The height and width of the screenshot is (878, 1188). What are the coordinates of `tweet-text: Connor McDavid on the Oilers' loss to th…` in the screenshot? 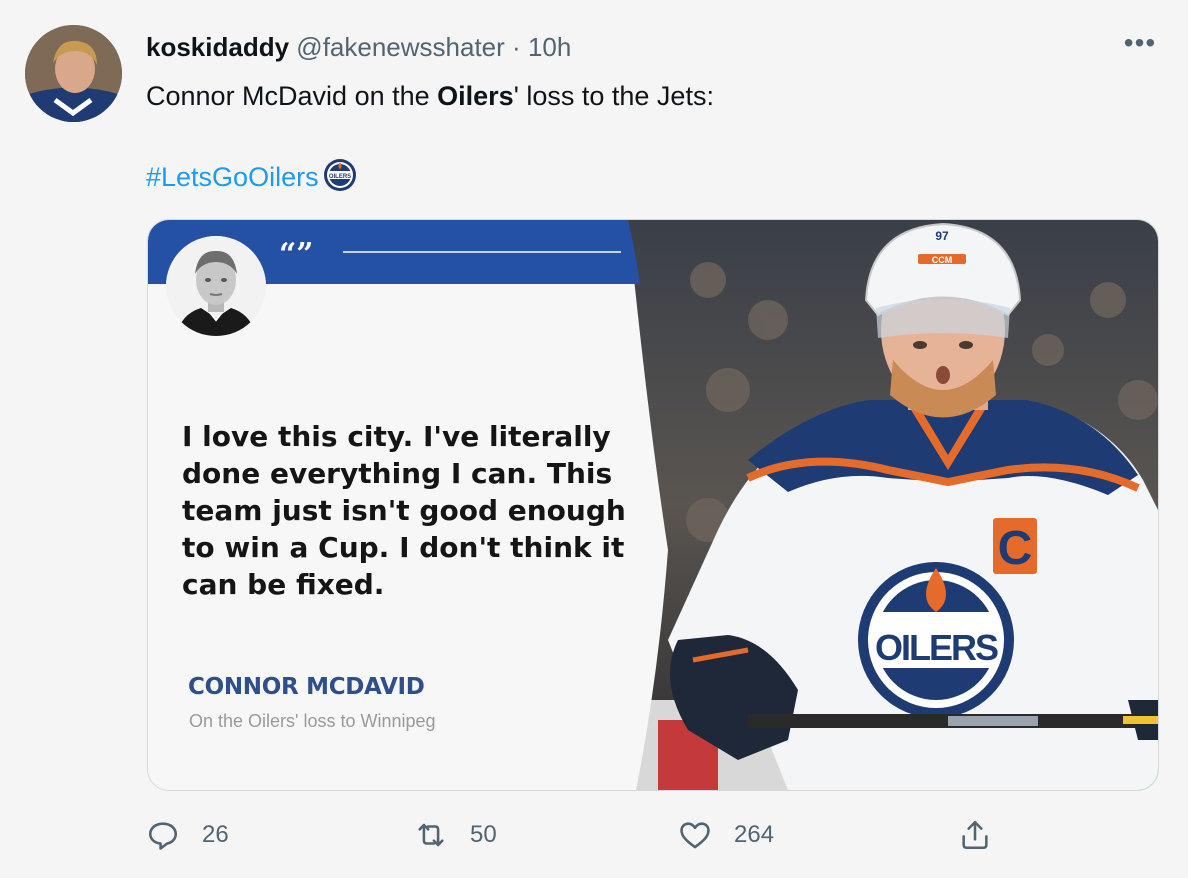 It's located at (430, 96).